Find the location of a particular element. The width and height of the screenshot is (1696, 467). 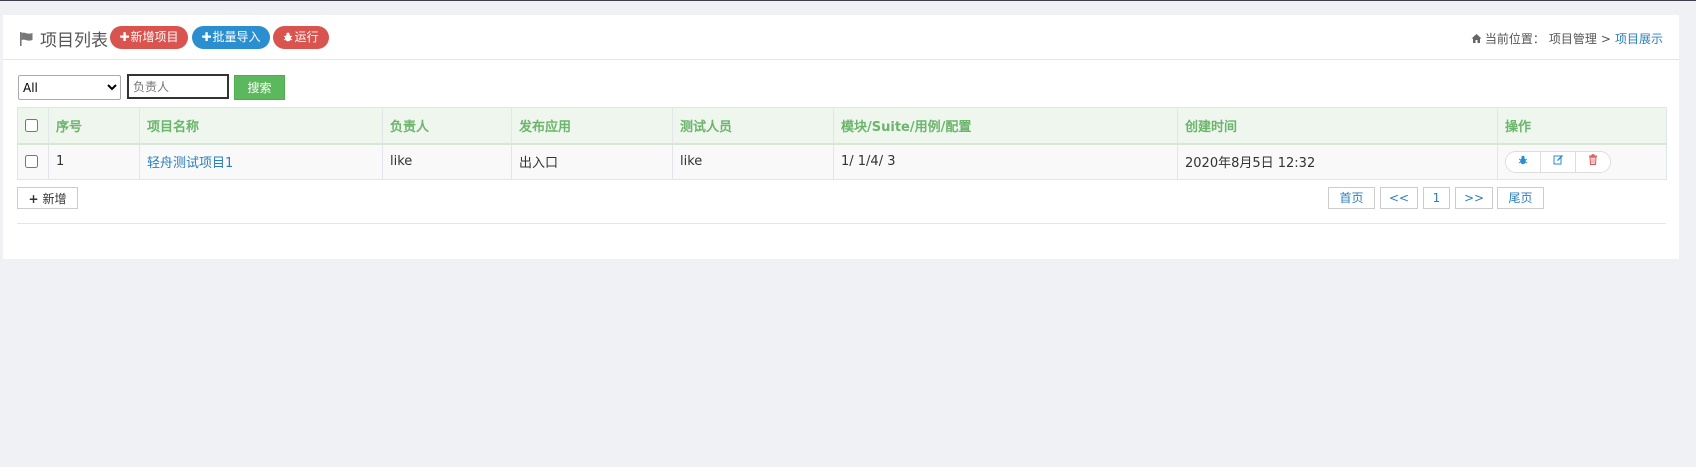

add-row-label: 新增 is located at coordinates (54, 199).